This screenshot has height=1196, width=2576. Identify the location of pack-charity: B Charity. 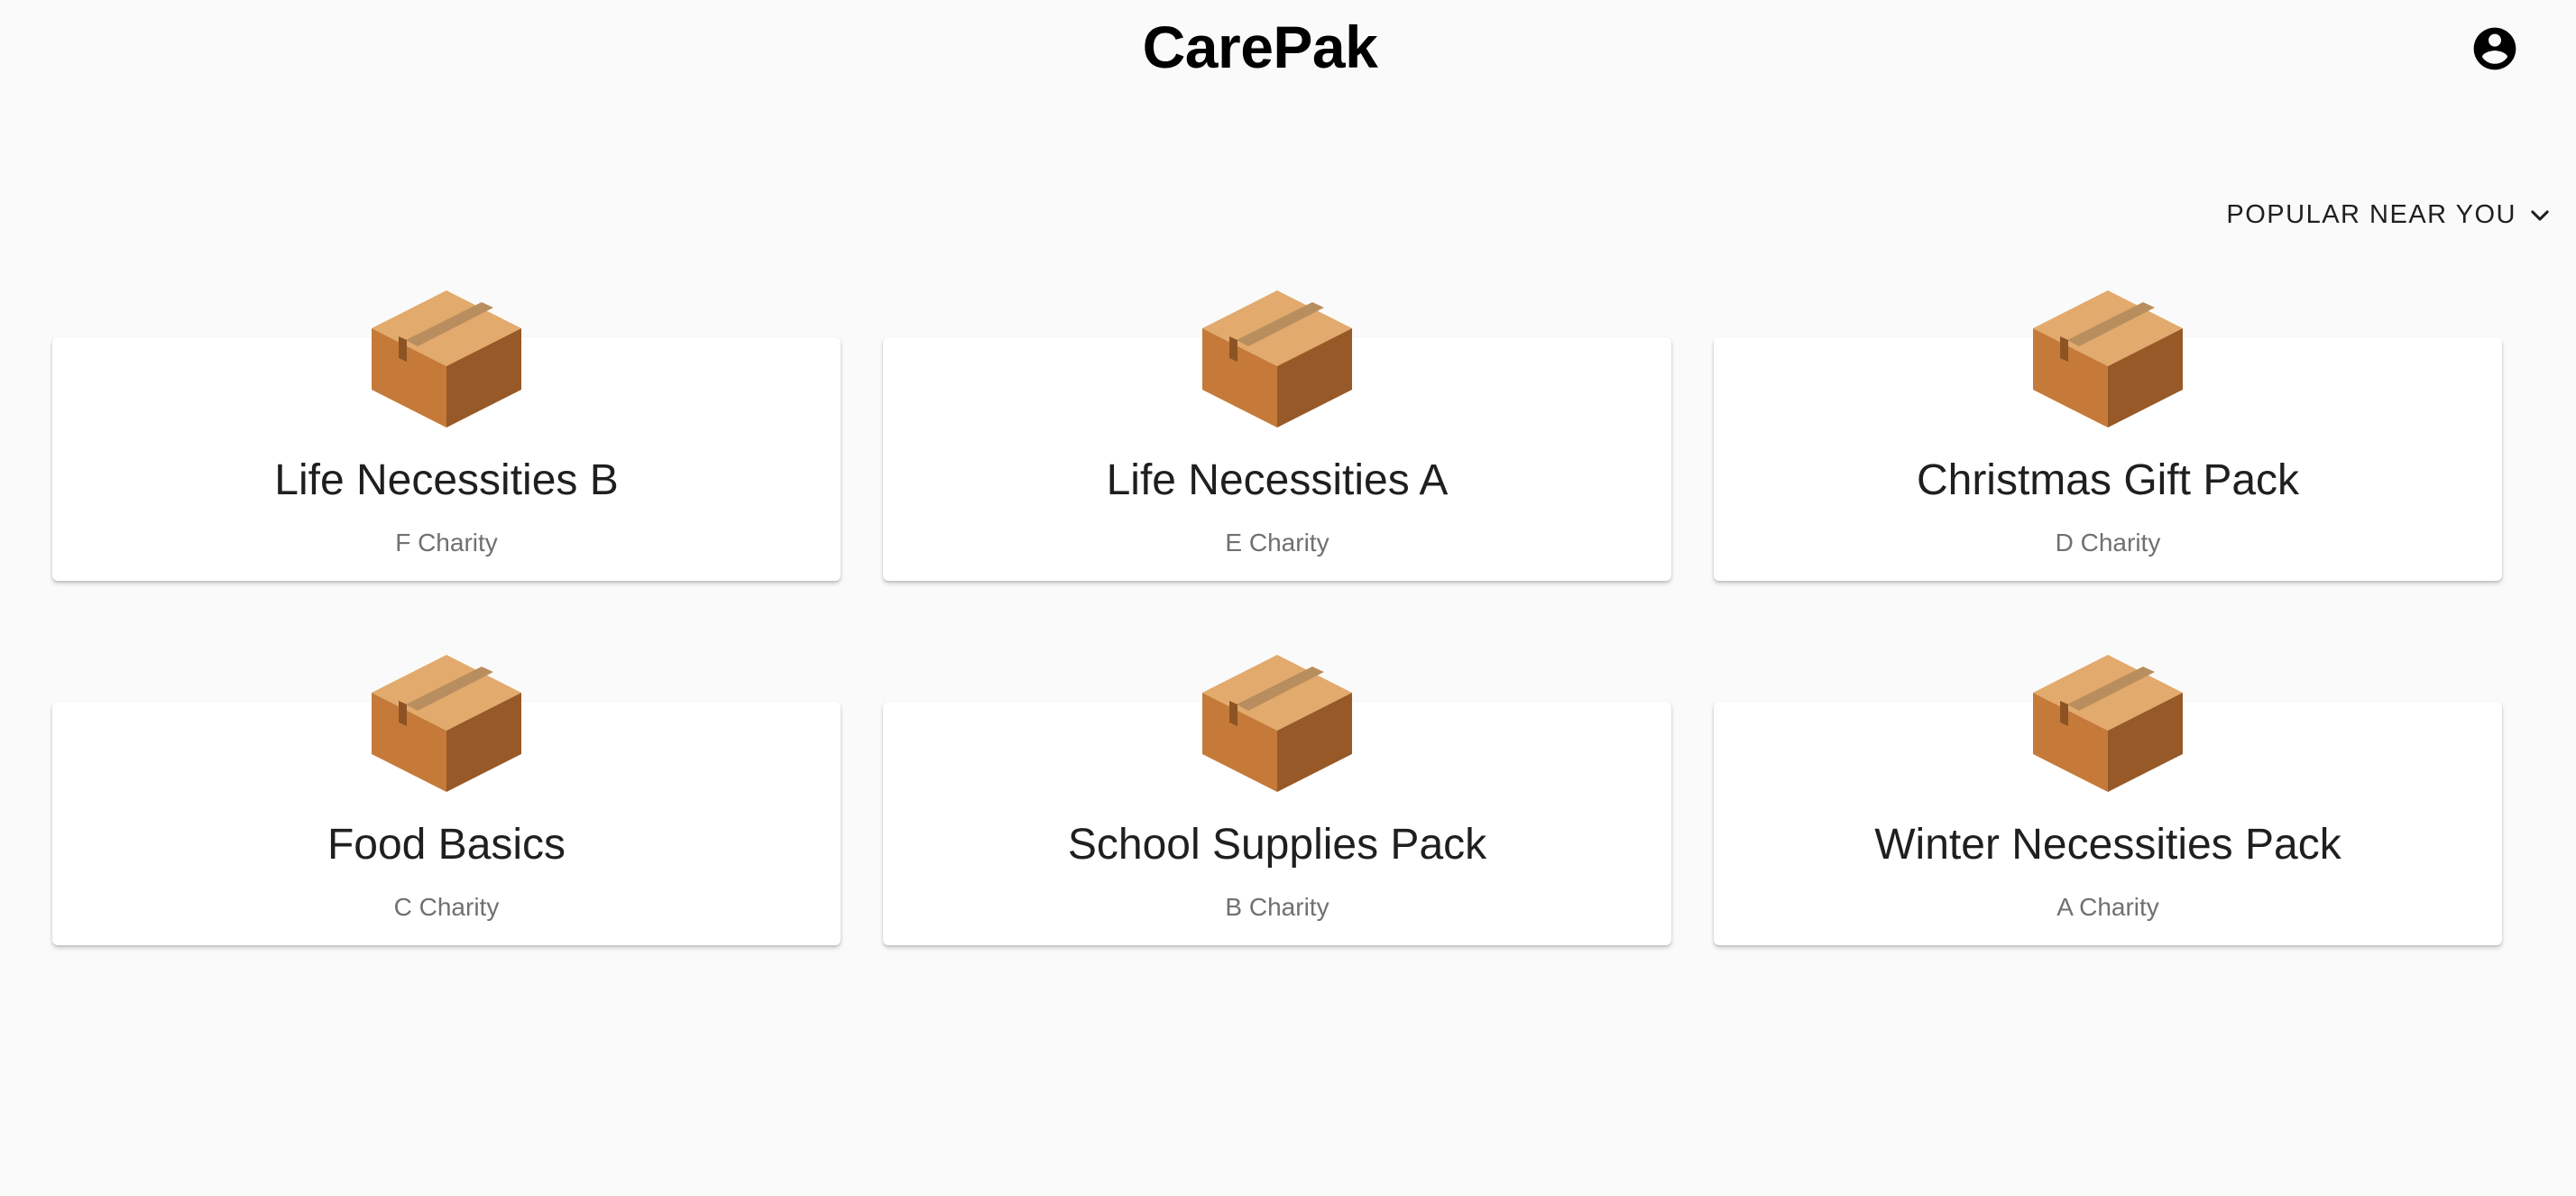
(1277, 907).